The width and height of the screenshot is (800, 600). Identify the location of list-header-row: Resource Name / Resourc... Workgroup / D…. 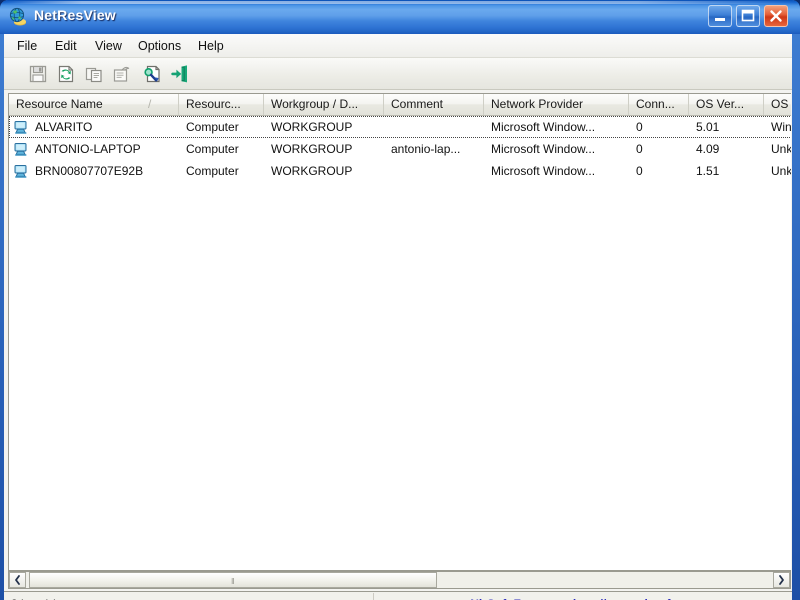
(400, 105).